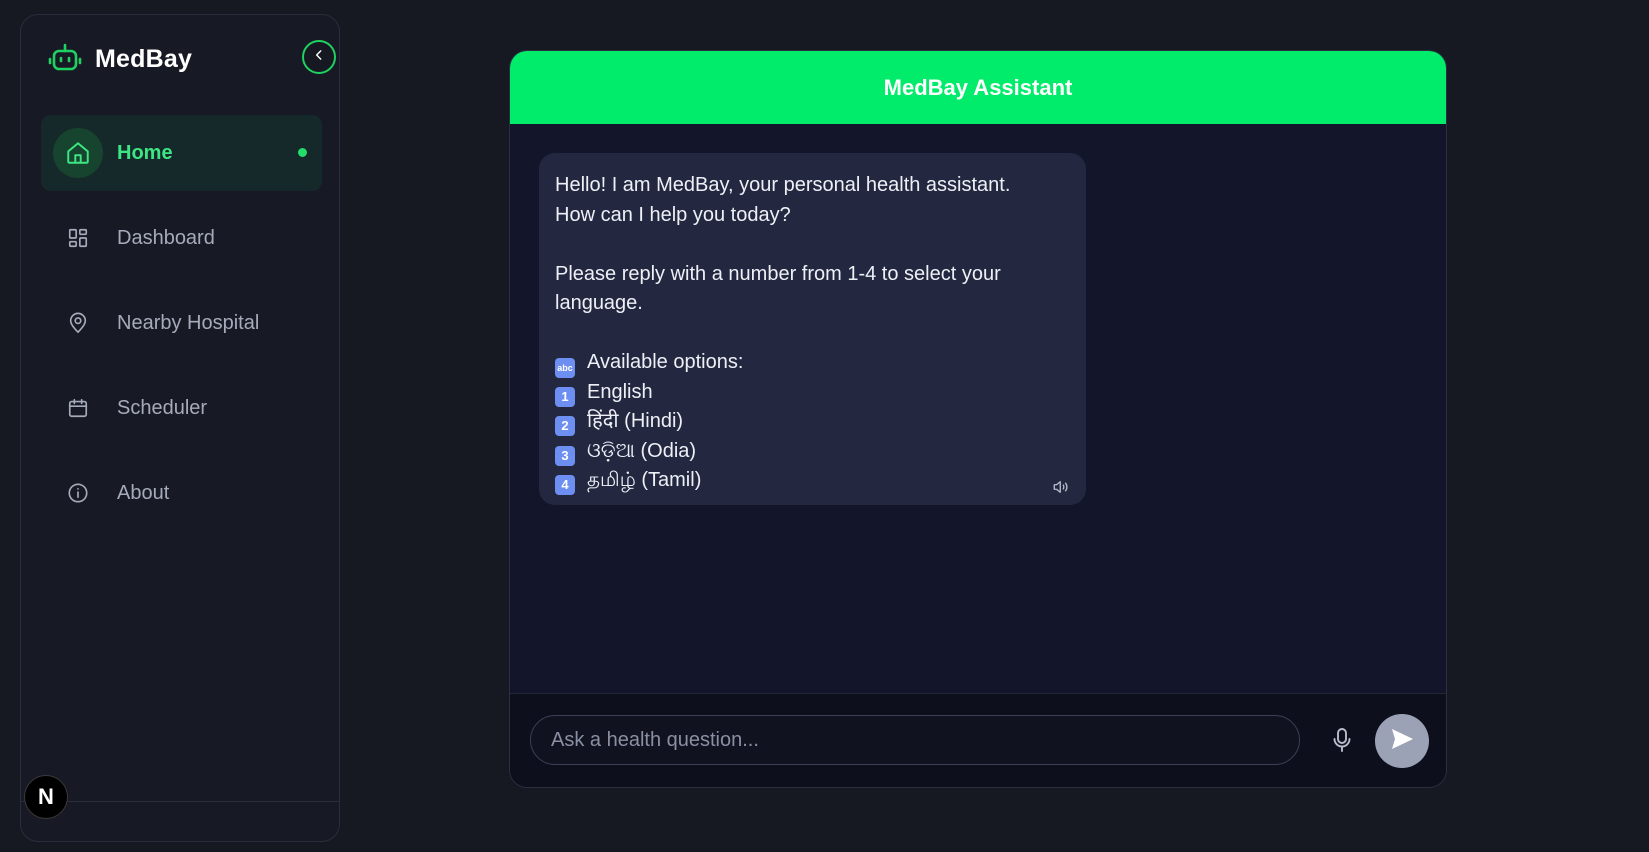 The image size is (1649, 852). What do you see at coordinates (565, 485) in the screenshot?
I see `keycap-4-icon: 4` at bounding box center [565, 485].